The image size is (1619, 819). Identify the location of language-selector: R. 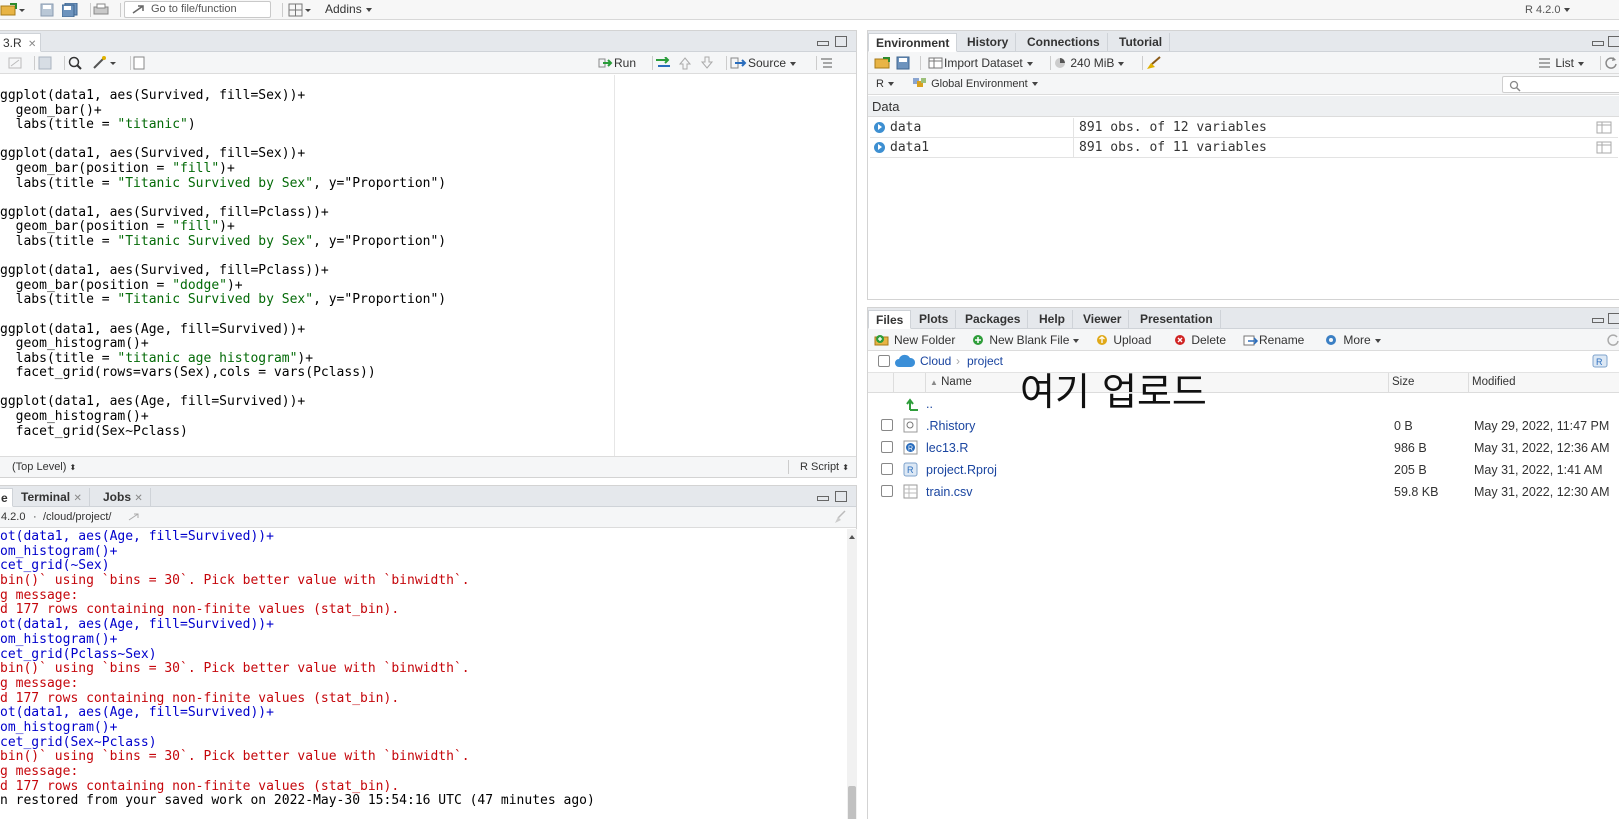
(885, 84).